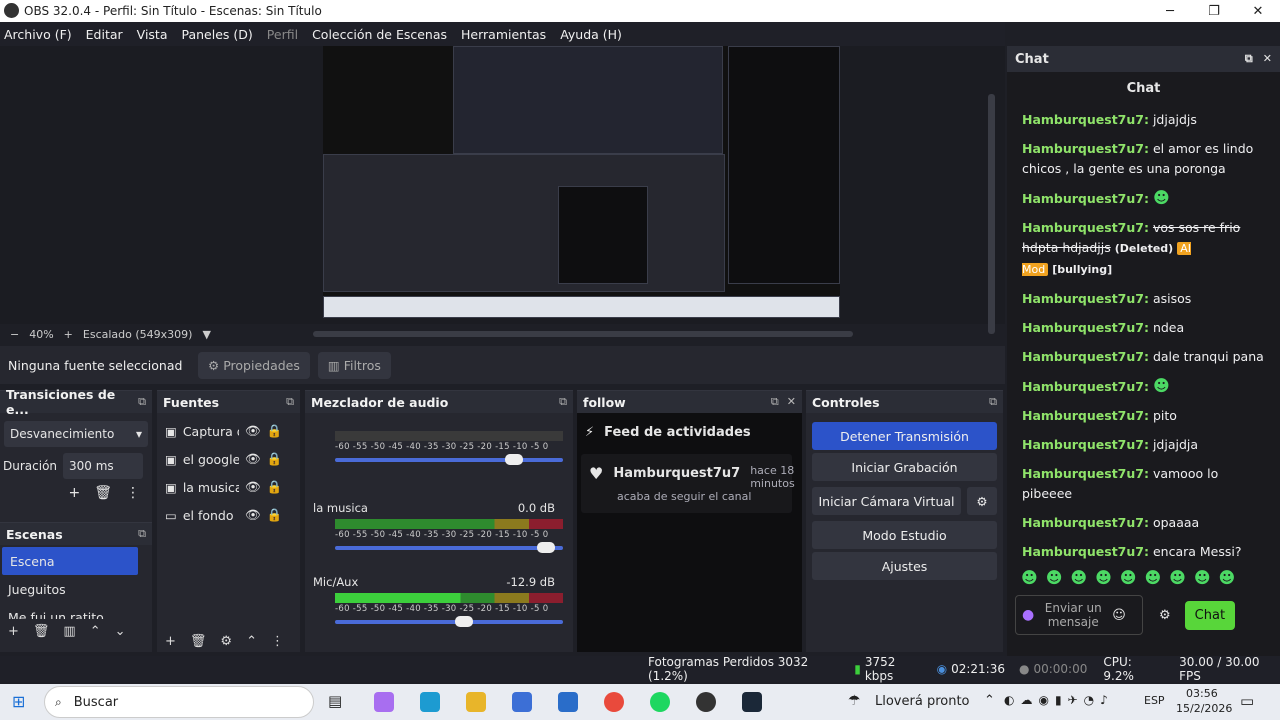  Describe the element at coordinates (228, 515) in the screenshot. I see `source-item: ▭ el fondo 👁 🔒` at that location.